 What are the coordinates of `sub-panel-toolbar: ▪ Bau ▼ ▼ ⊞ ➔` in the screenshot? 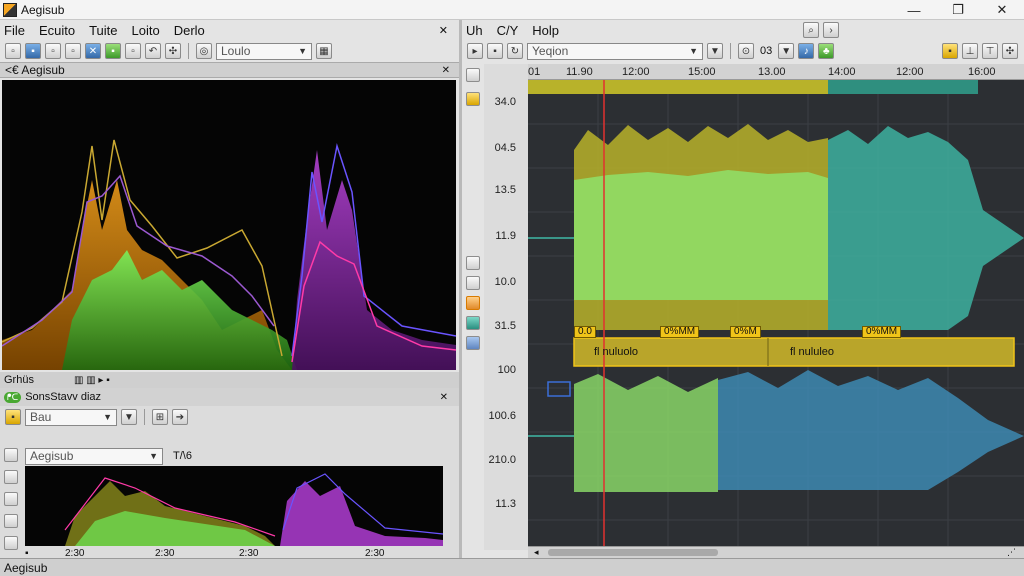 It's located at (230, 417).